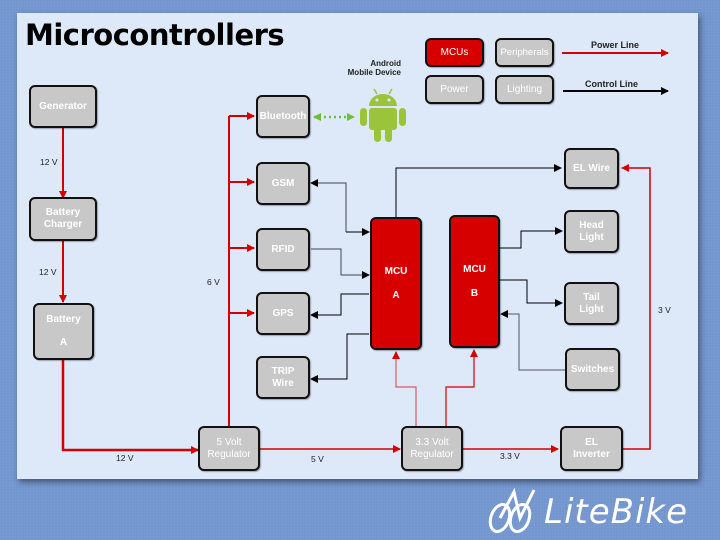 The height and width of the screenshot is (540, 720). What do you see at coordinates (130, 407) in the screenshot?
I see `power-battery-to-5v-reg` at bounding box center [130, 407].